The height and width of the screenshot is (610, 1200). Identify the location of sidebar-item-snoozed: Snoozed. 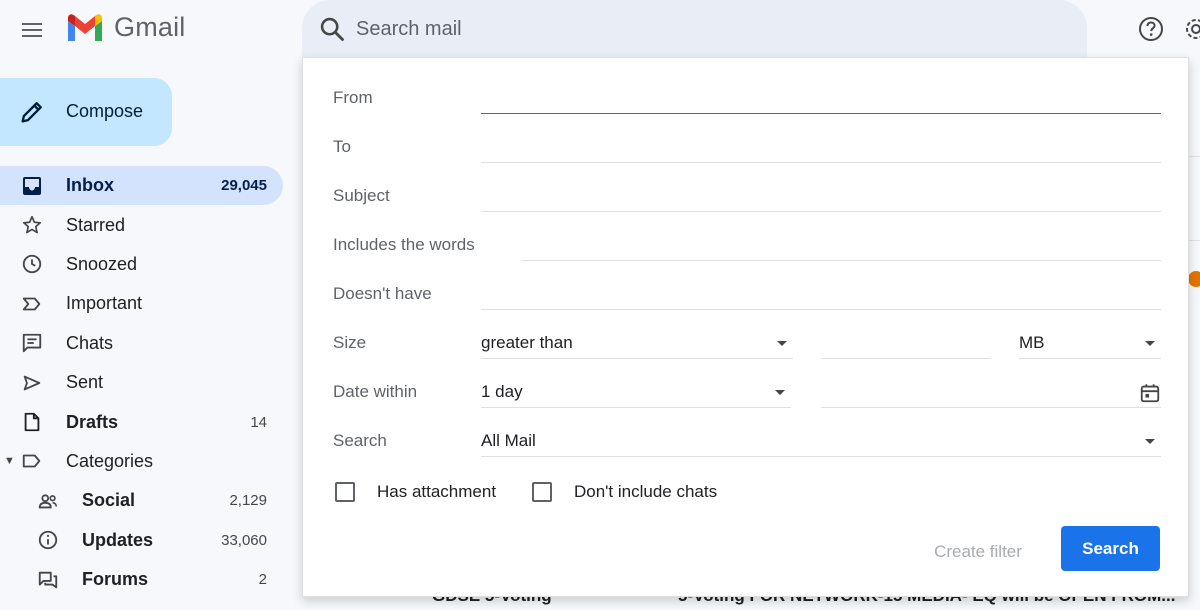
(141, 264).